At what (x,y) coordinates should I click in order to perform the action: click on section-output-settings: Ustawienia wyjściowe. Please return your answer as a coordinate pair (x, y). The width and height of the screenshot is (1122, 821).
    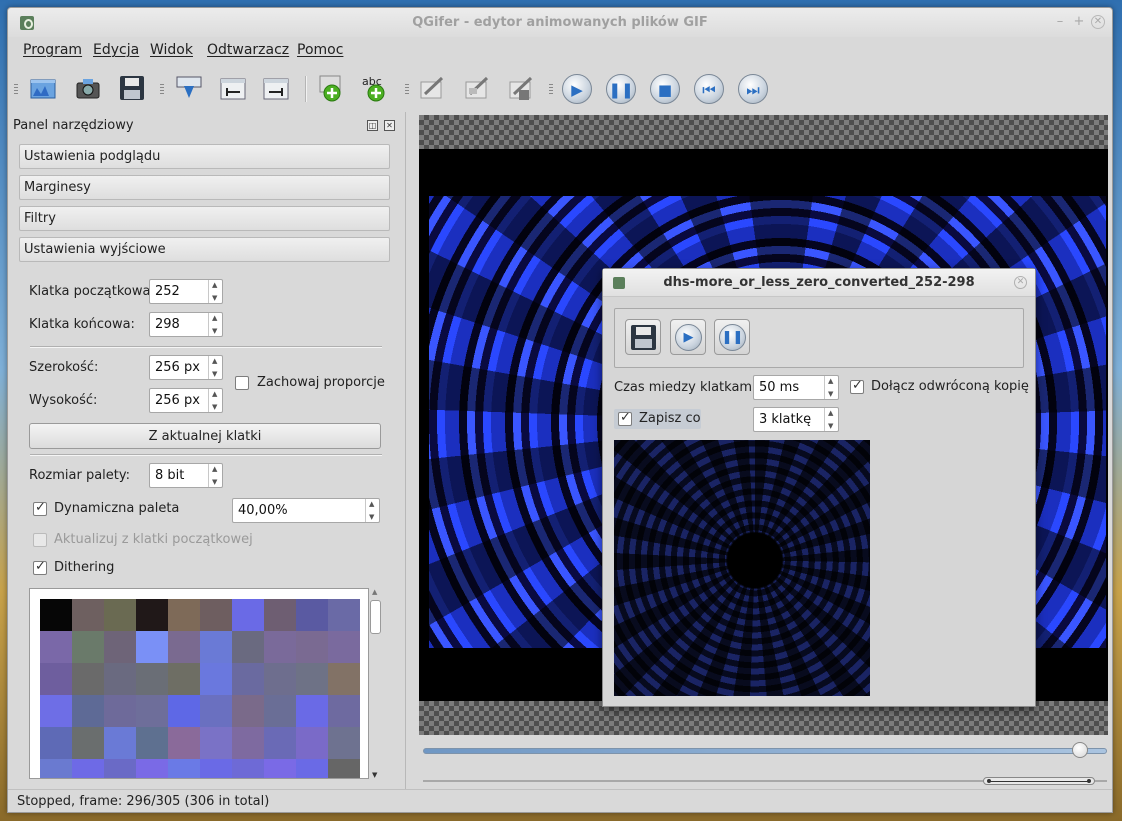
    Looking at the image, I should click on (204, 249).